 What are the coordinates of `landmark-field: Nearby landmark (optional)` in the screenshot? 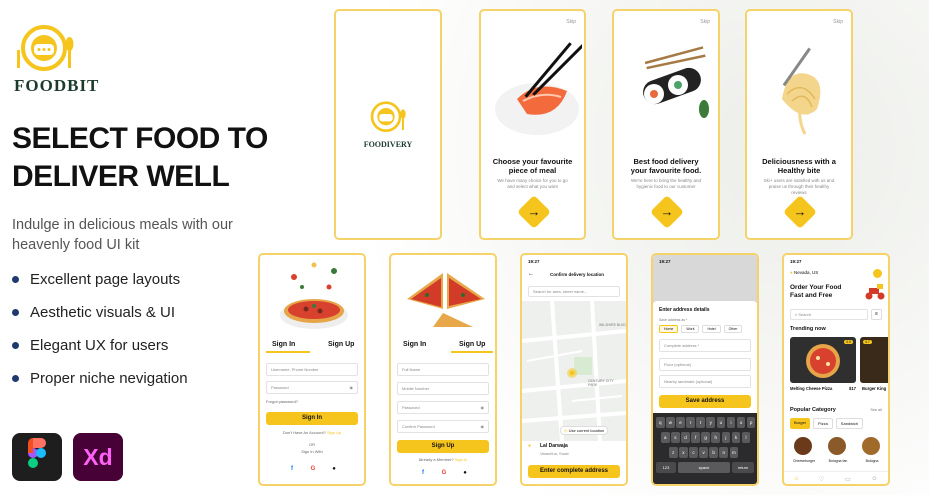 It's located at (705, 381).